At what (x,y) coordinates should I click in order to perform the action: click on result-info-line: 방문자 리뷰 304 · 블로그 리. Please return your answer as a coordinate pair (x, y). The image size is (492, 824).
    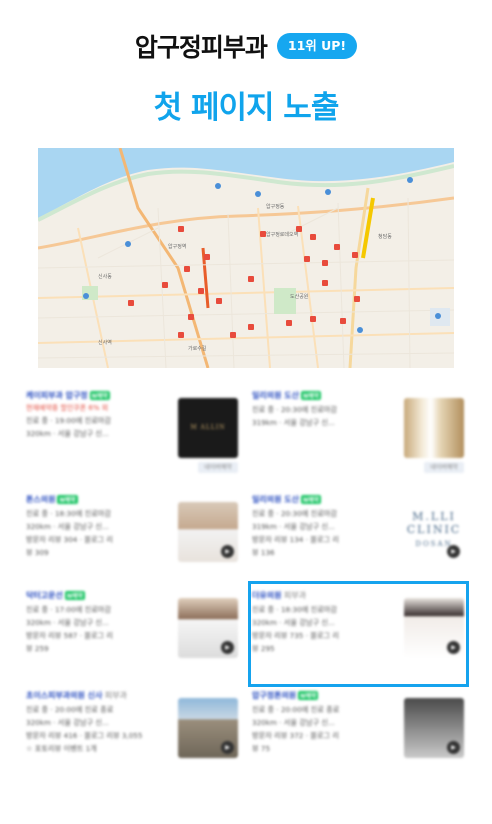
    Looking at the image, I should click on (69, 539).